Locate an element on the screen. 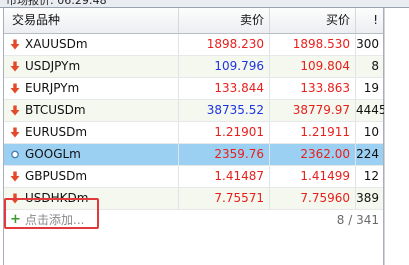 Image resolution: width=409 pixels, height=265 pixels. ask-cell: 1.41499 is located at coordinates (313, 176).